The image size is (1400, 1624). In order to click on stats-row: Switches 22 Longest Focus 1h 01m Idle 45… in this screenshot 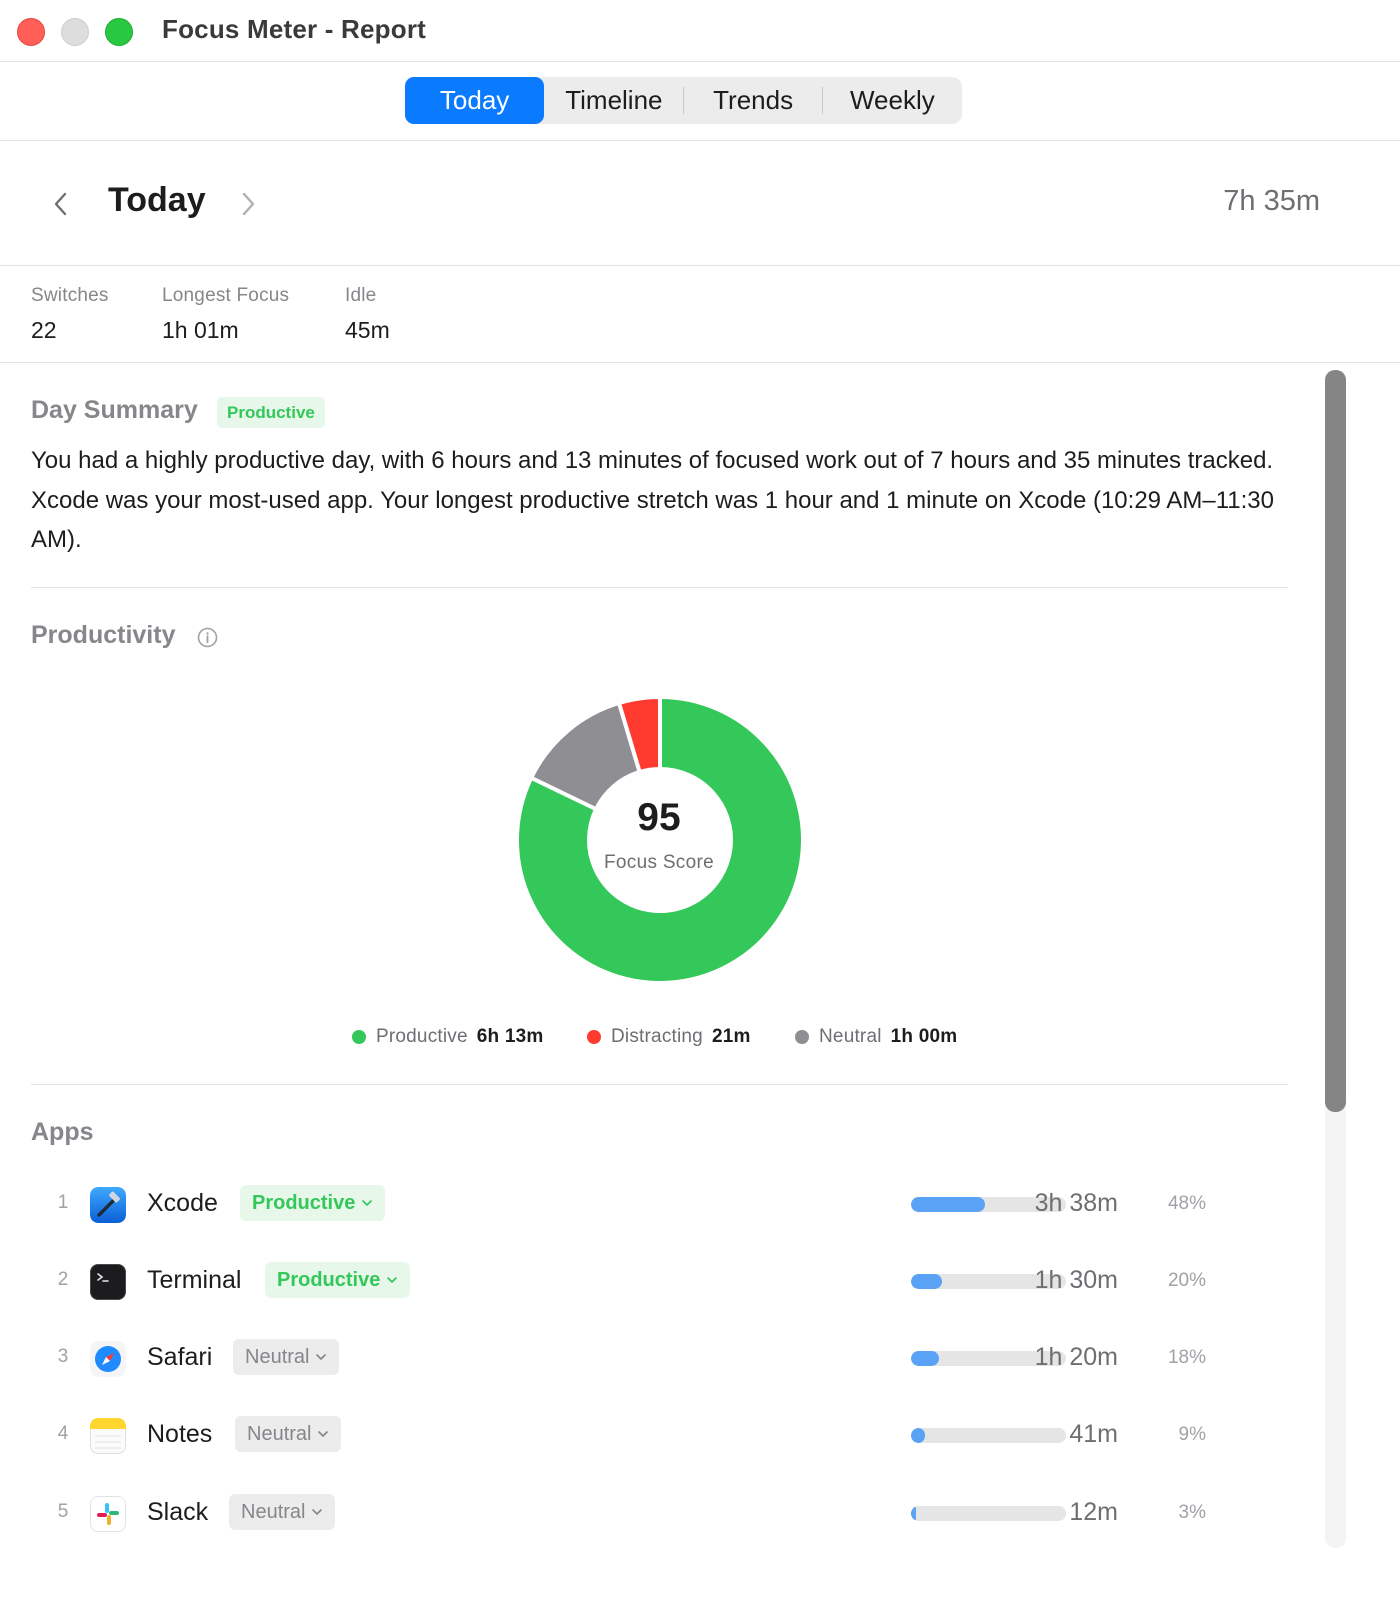, I will do `click(700, 314)`.